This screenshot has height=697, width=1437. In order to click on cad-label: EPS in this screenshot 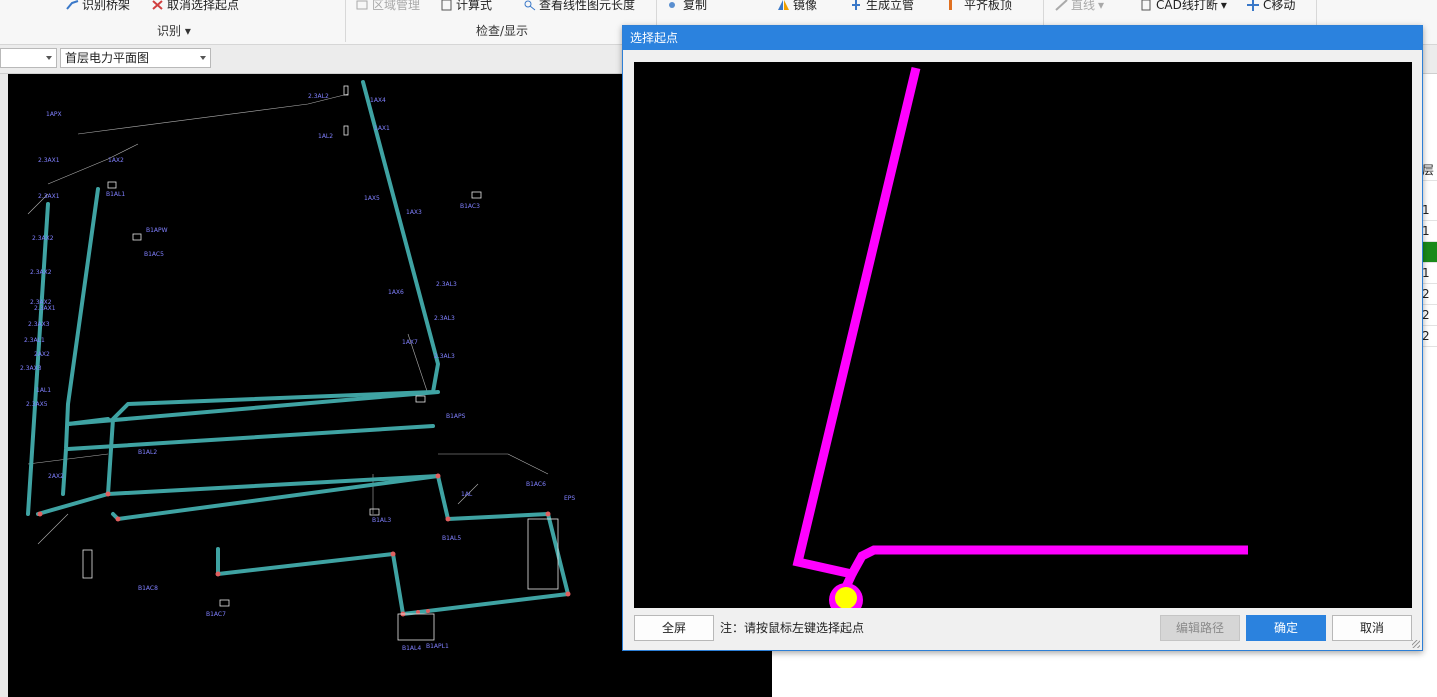, I will do `click(569, 498)`.